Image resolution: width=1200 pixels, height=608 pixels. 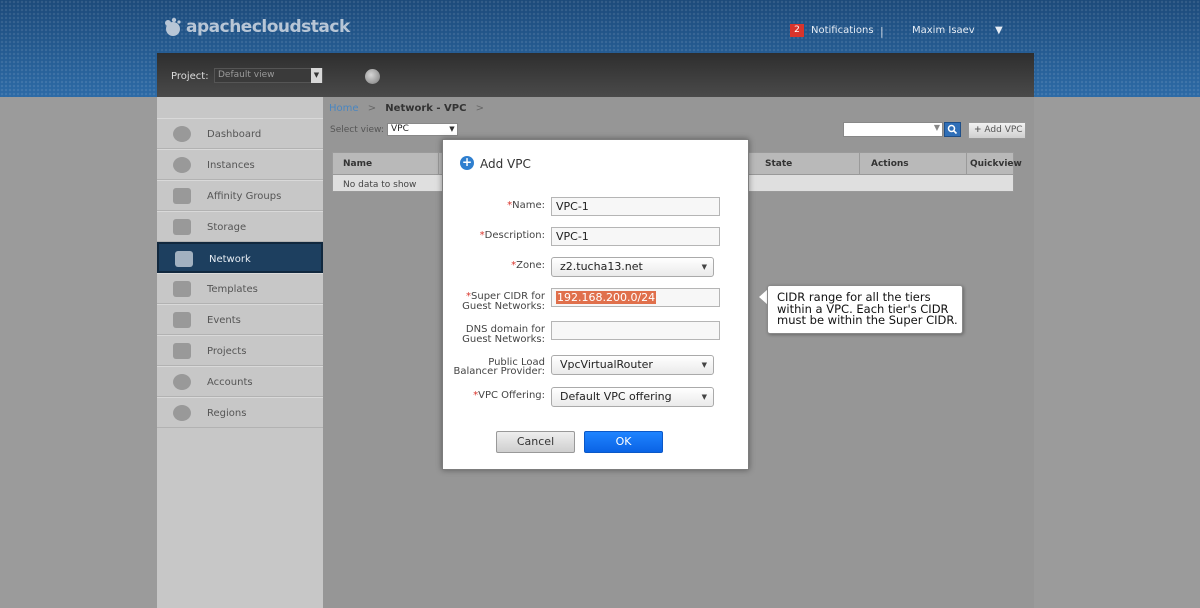 I want to click on description-label: *Description:, so click(x=512, y=236).